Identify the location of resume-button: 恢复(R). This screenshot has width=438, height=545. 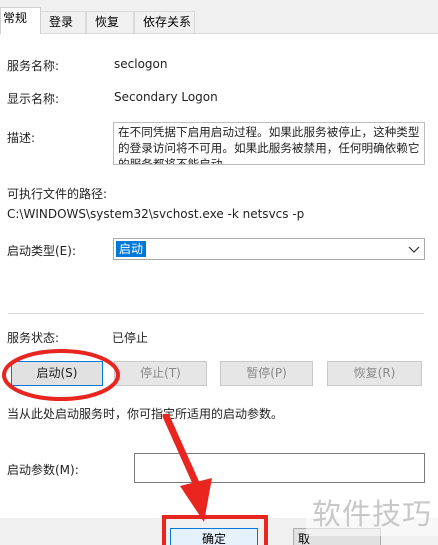
(374, 373).